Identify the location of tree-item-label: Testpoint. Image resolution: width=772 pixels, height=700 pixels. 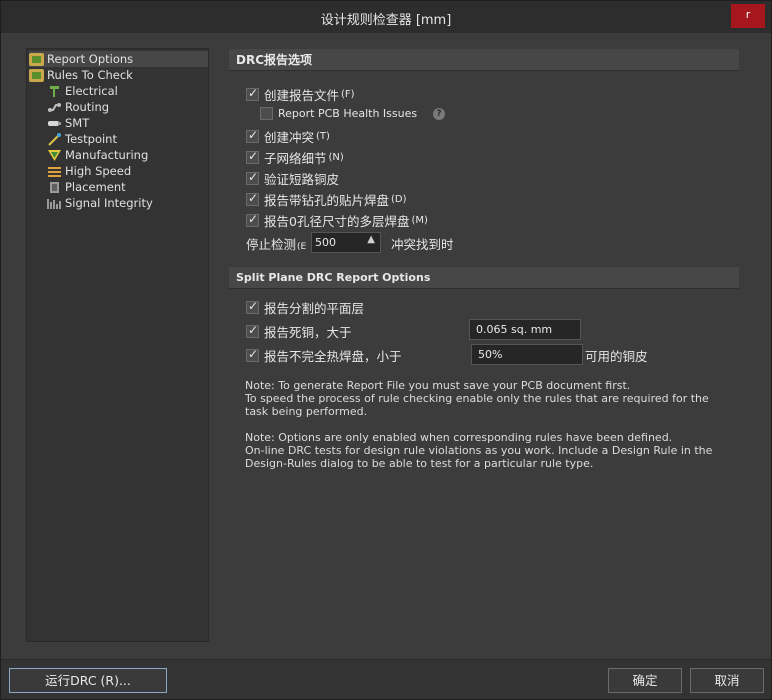
(91, 139).